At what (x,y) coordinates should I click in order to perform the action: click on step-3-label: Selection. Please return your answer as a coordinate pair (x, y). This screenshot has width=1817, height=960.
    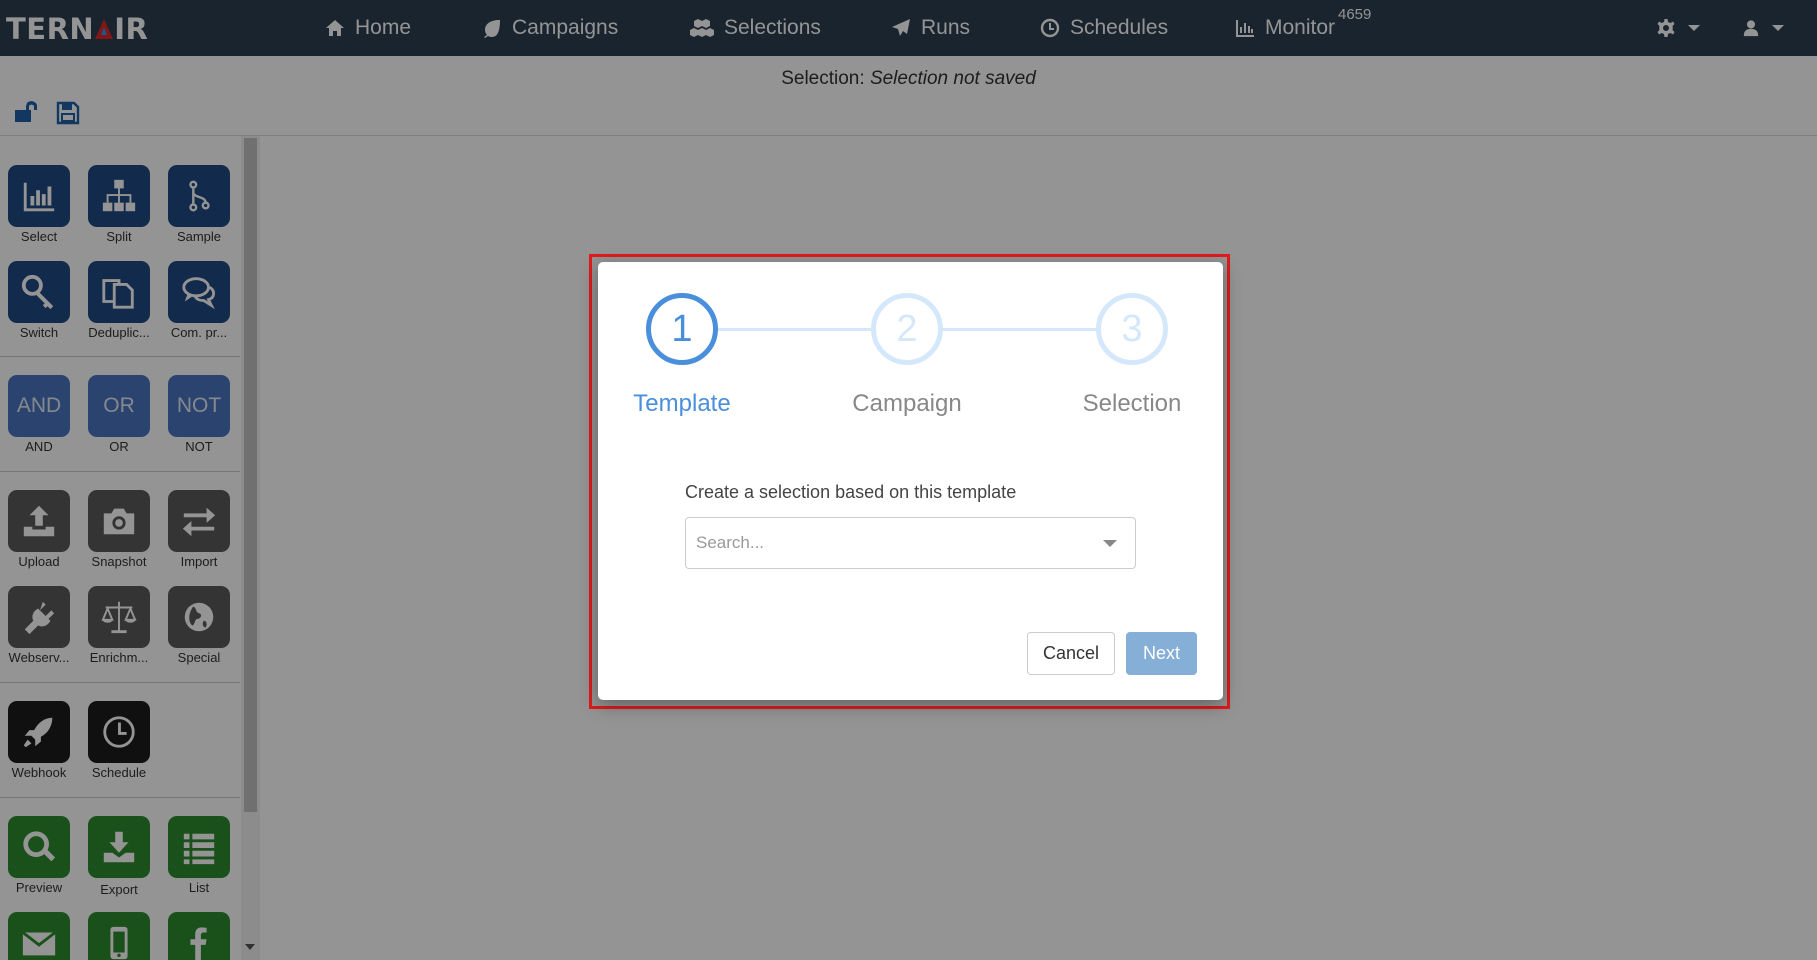
    Looking at the image, I should click on (1132, 403).